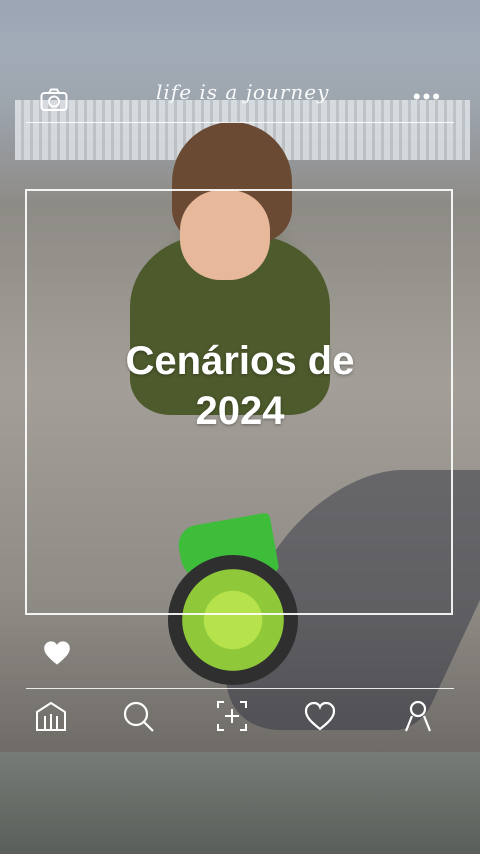  Describe the element at coordinates (243, 92) in the screenshot. I see `tagline-text: life is a journey` at that location.